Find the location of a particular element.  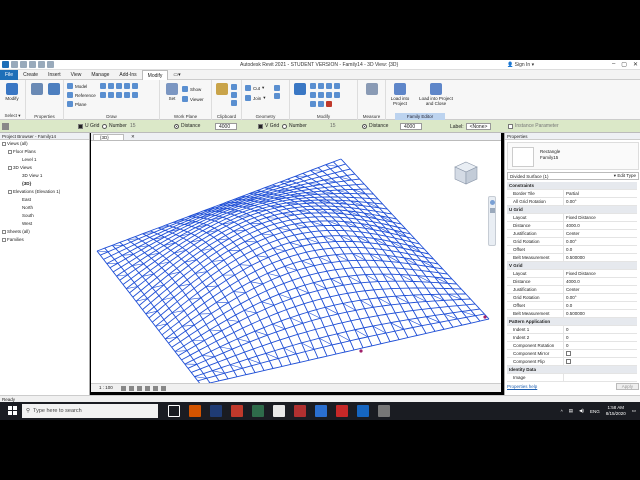

u-number-radio: Number is located at coordinates (114, 126).